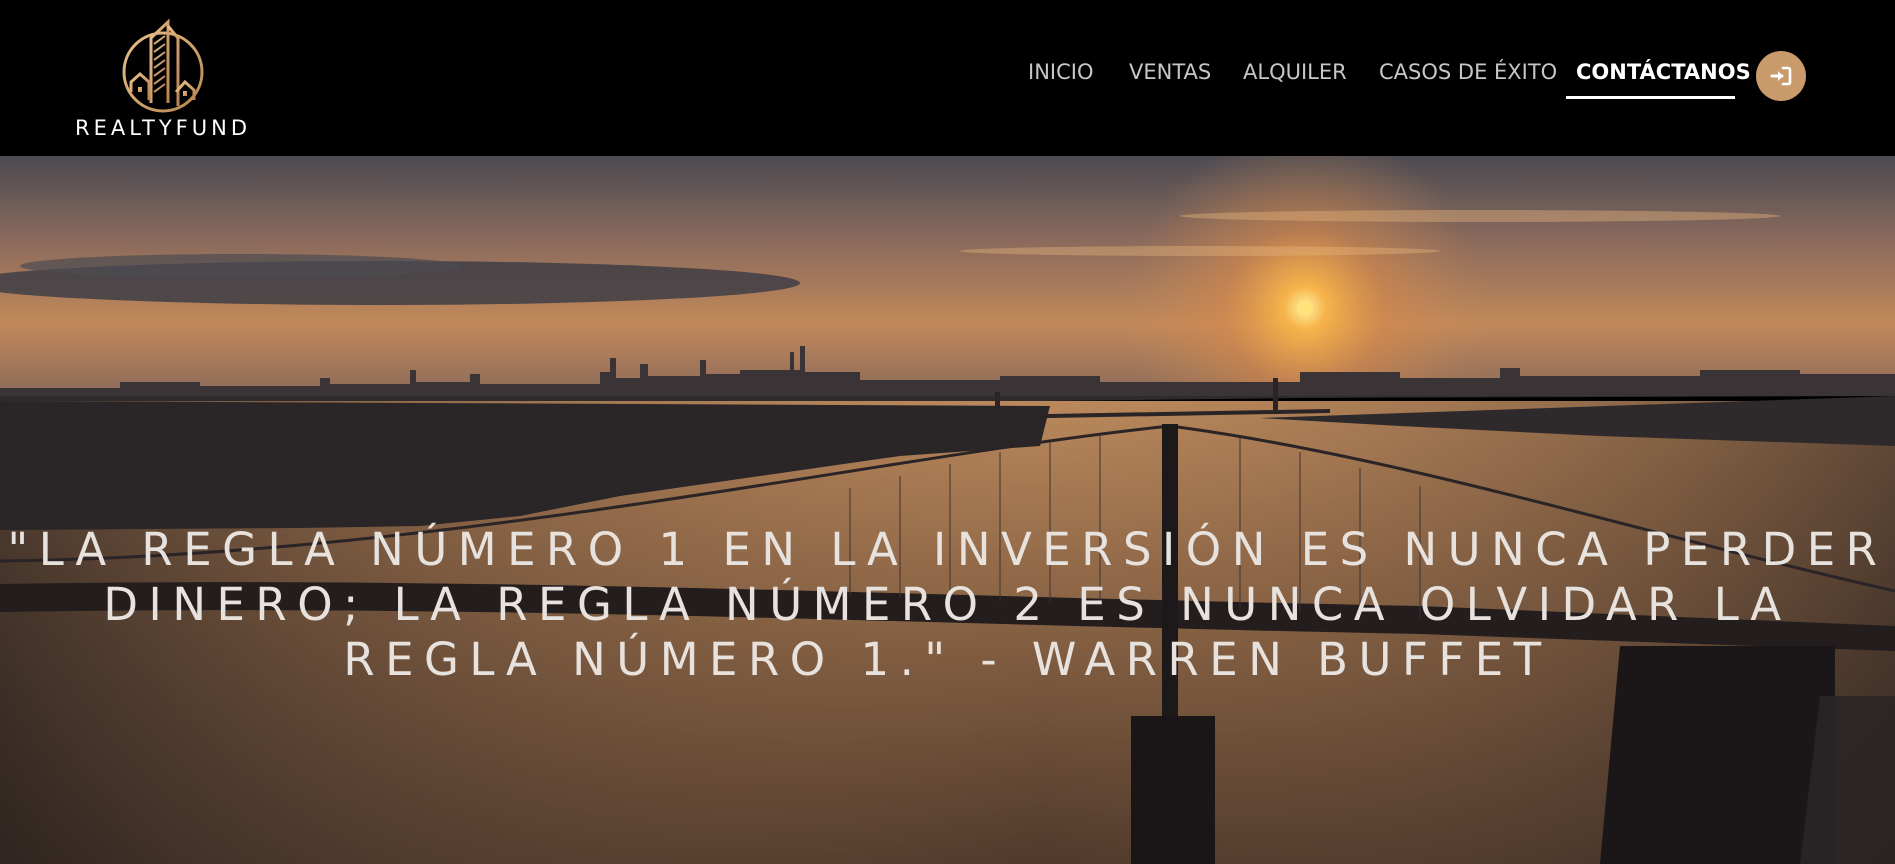 The width and height of the screenshot is (1895, 864). What do you see at coordinates (1060, 72) in the screenshot?
I see `nav-item-inicio: INICIO` at bounding box center [1060, 72].